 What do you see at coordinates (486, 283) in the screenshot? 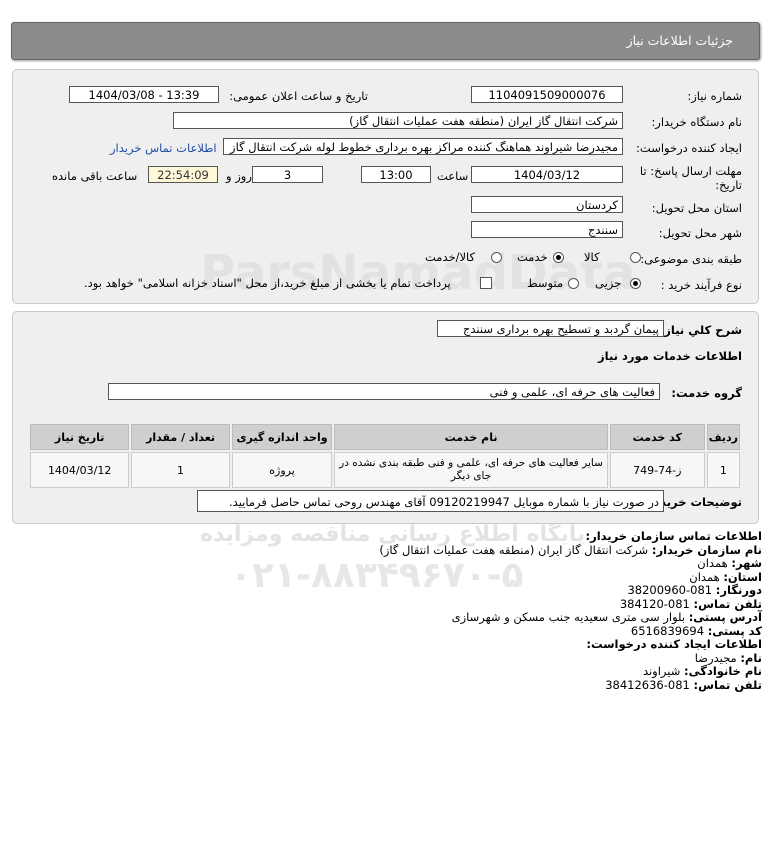
I see `treasury-checkbox` at bounding box center [486, 283].